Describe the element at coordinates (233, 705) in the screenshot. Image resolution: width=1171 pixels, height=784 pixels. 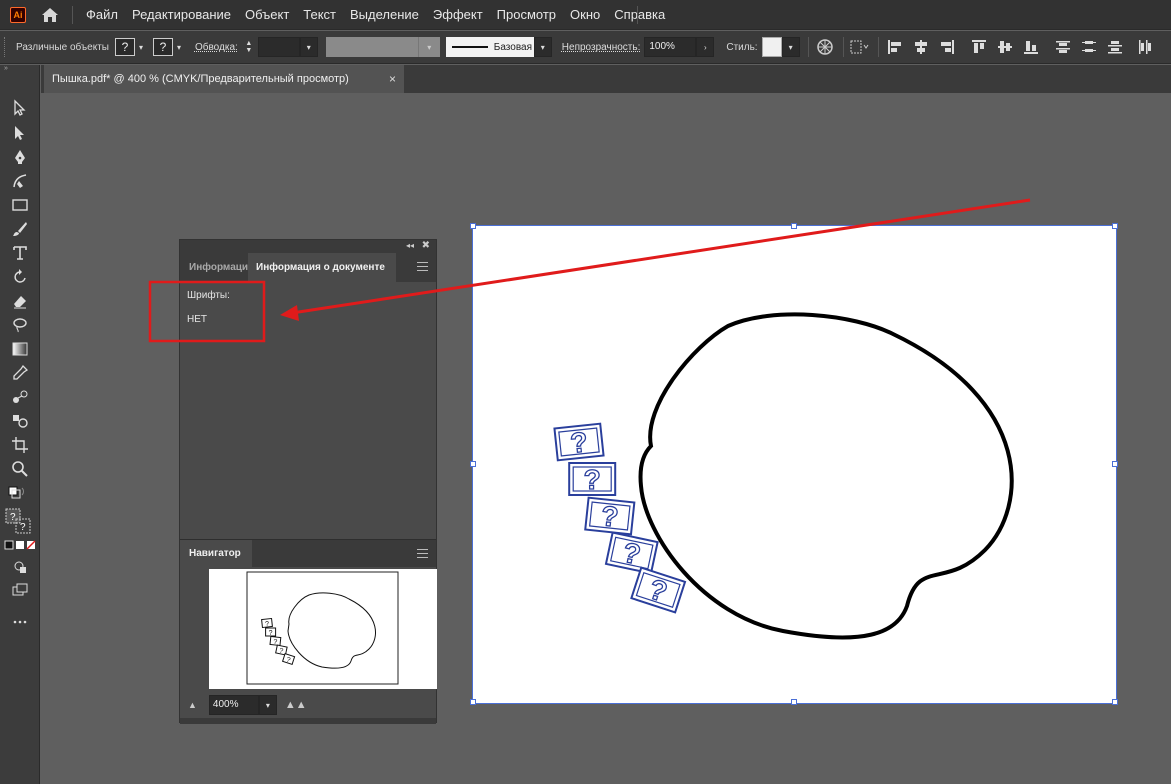
I see `zoom-input: 400%` at that location.